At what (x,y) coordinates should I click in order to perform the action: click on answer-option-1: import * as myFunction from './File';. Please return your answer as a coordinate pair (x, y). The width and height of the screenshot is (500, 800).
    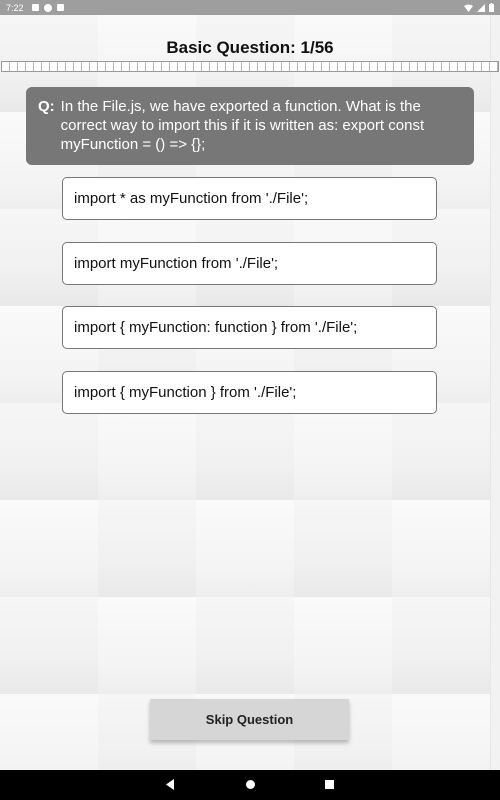
    Looking at the image, I should click on (249, 198).